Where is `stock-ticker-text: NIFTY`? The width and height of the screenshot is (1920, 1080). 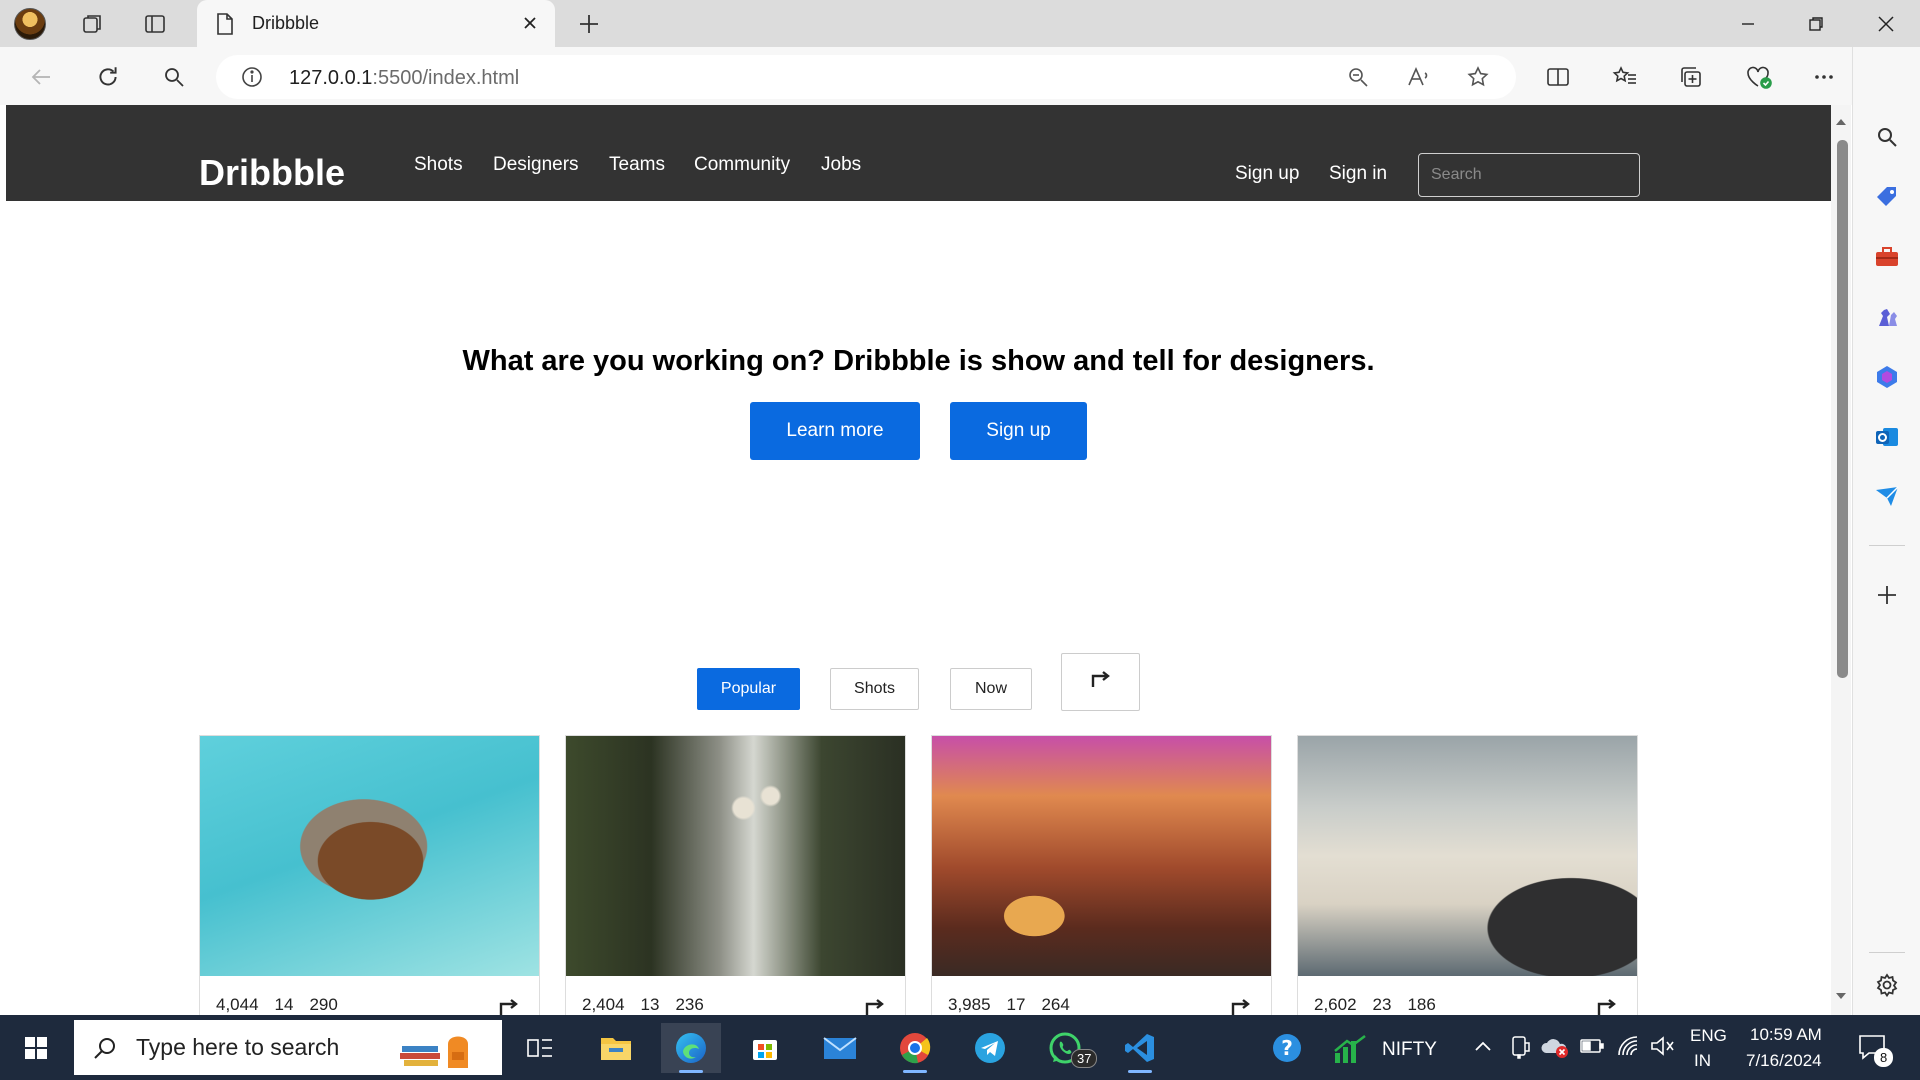 stock-ticker-text: NIFTY is located at coordinates (1409, 1050).